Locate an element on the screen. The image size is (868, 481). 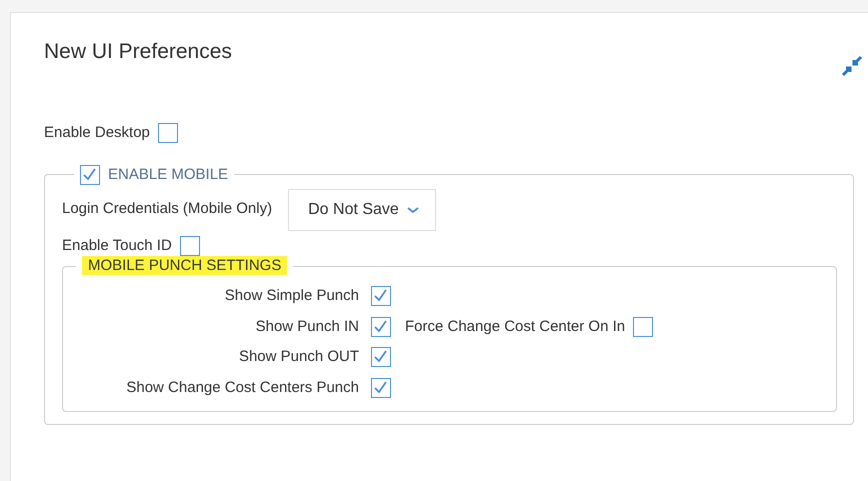
section-title: ENABLE MOBILE is located at coordinates (168, 175).